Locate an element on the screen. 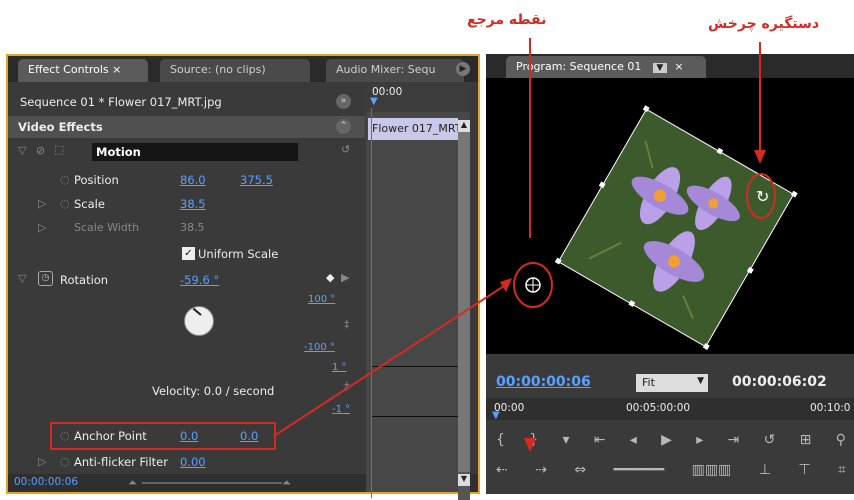 This screenshot has width=854, height=500. rotation-arrowhead is located at coordinates (760, 157).